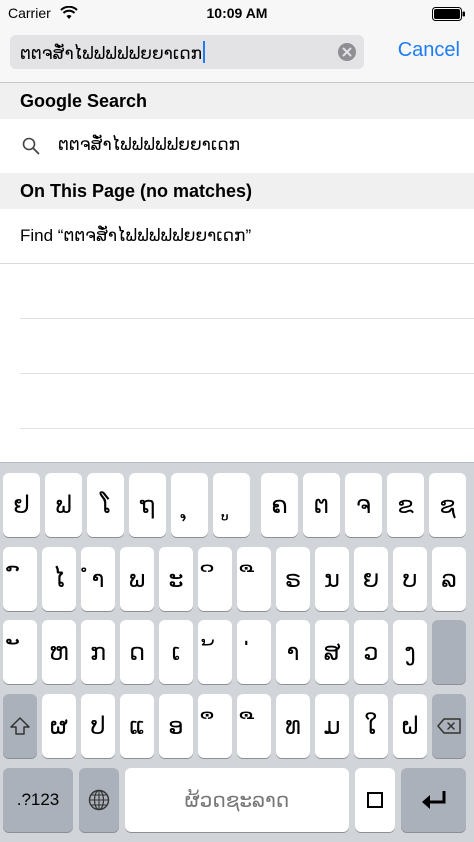  Describe the element at coordinates (363, 505) in the screenshot. I see `key: ຈ` at that location.